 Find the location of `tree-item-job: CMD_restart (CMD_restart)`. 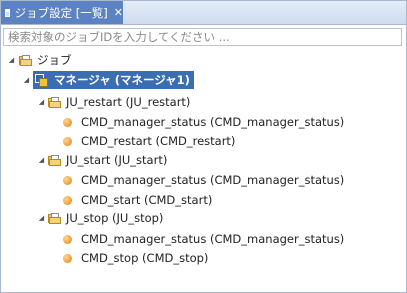

tree-item-job: CMD_restart (CMD_restart) is located at coordinates (149, 141).